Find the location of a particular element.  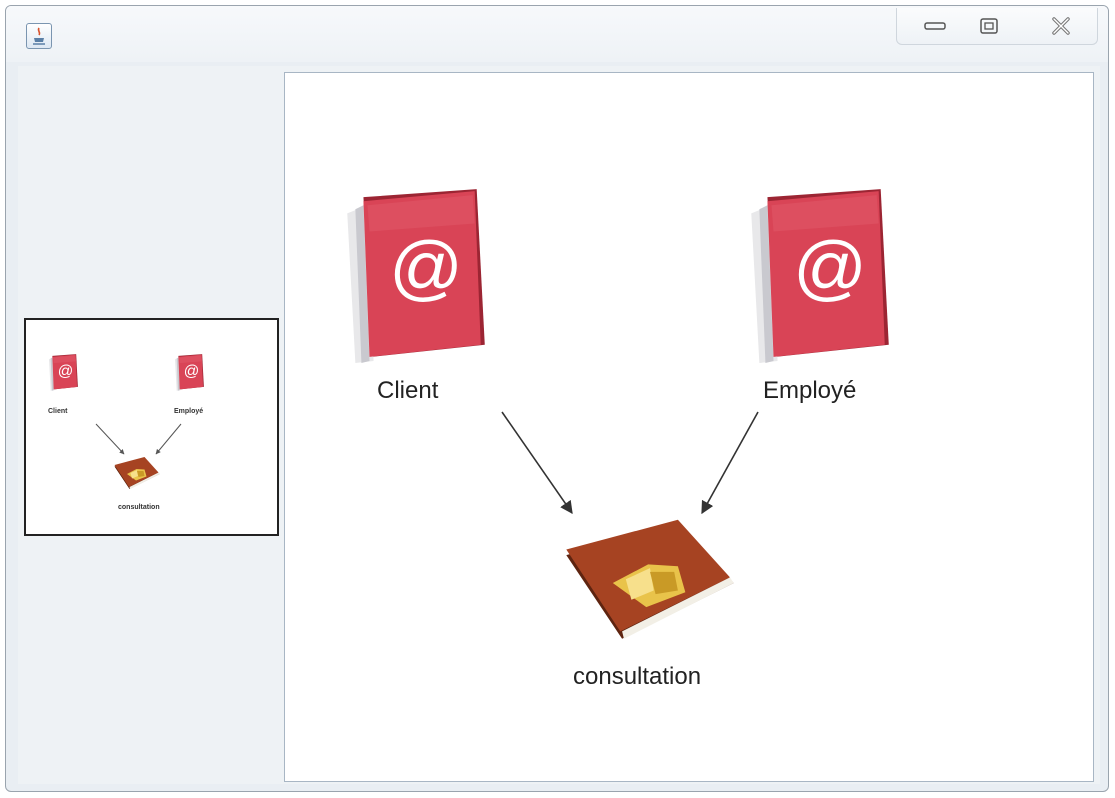

overview-edge-client-consultation is located at coordinates (110, 439).